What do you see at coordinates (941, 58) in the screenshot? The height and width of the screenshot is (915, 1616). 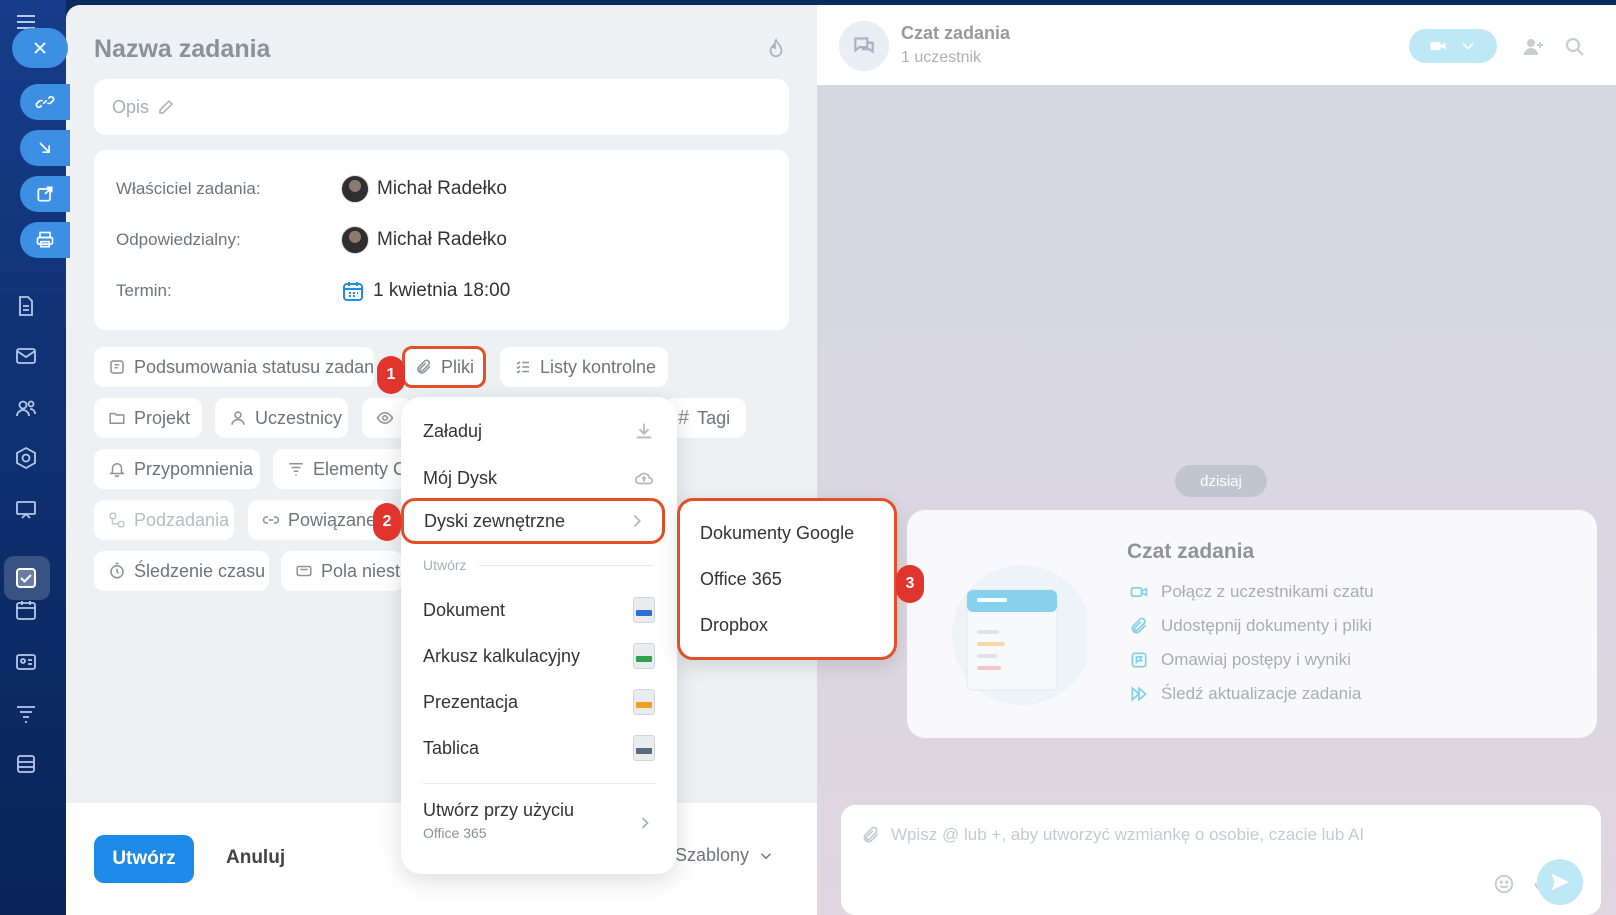 I see `chat-participants-count: 1 uczestnik` at bounding box center [941, 58].